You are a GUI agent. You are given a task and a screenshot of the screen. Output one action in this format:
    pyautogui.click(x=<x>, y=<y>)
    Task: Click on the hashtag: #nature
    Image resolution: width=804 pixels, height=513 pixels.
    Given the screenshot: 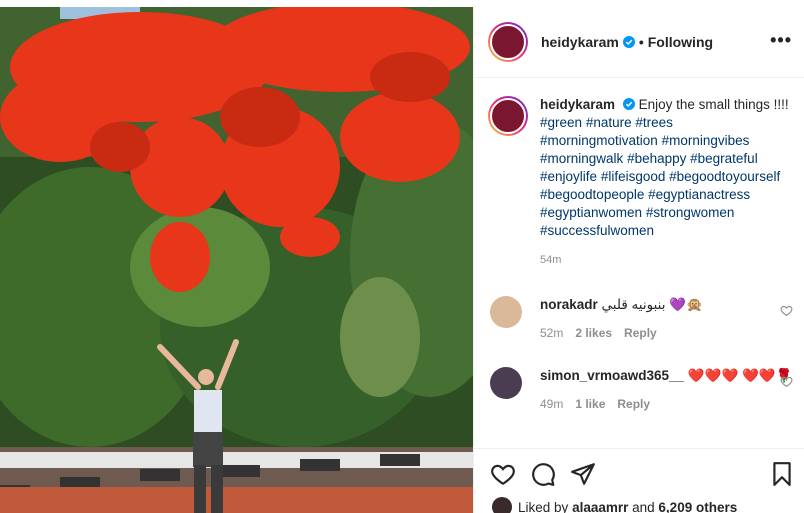 What is the action you would take?
    pyautogui.click(x=609, y=122)
    